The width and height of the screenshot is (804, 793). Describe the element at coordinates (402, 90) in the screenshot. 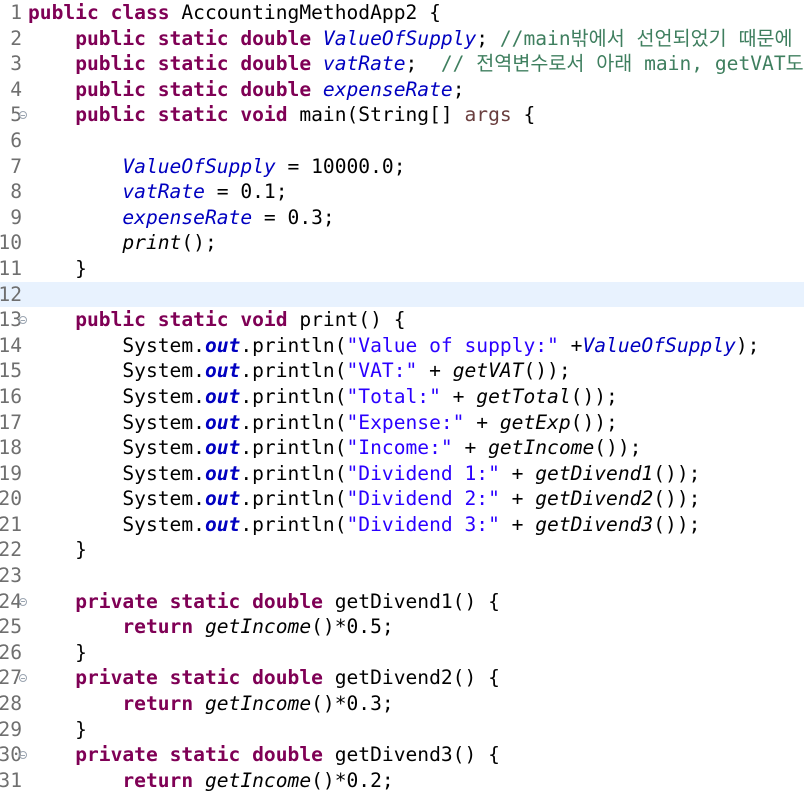

I see `code-line: 4 public static double expenseRate;` at that location.